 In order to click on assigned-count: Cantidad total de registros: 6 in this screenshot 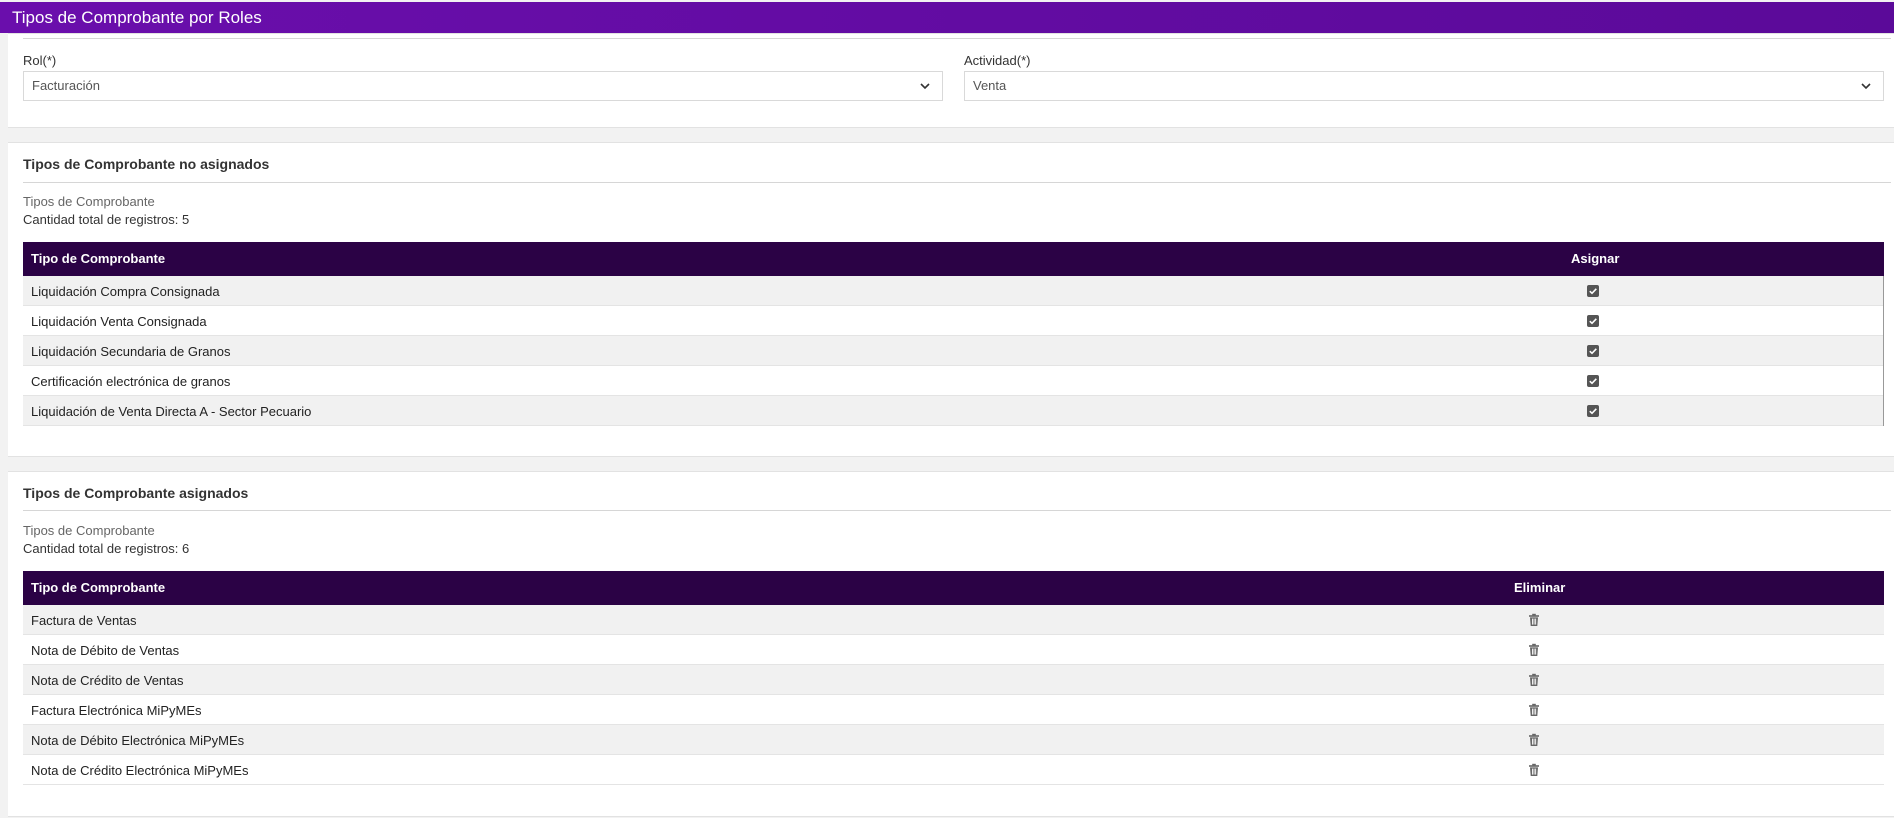, I will do `click(106, 548)`.